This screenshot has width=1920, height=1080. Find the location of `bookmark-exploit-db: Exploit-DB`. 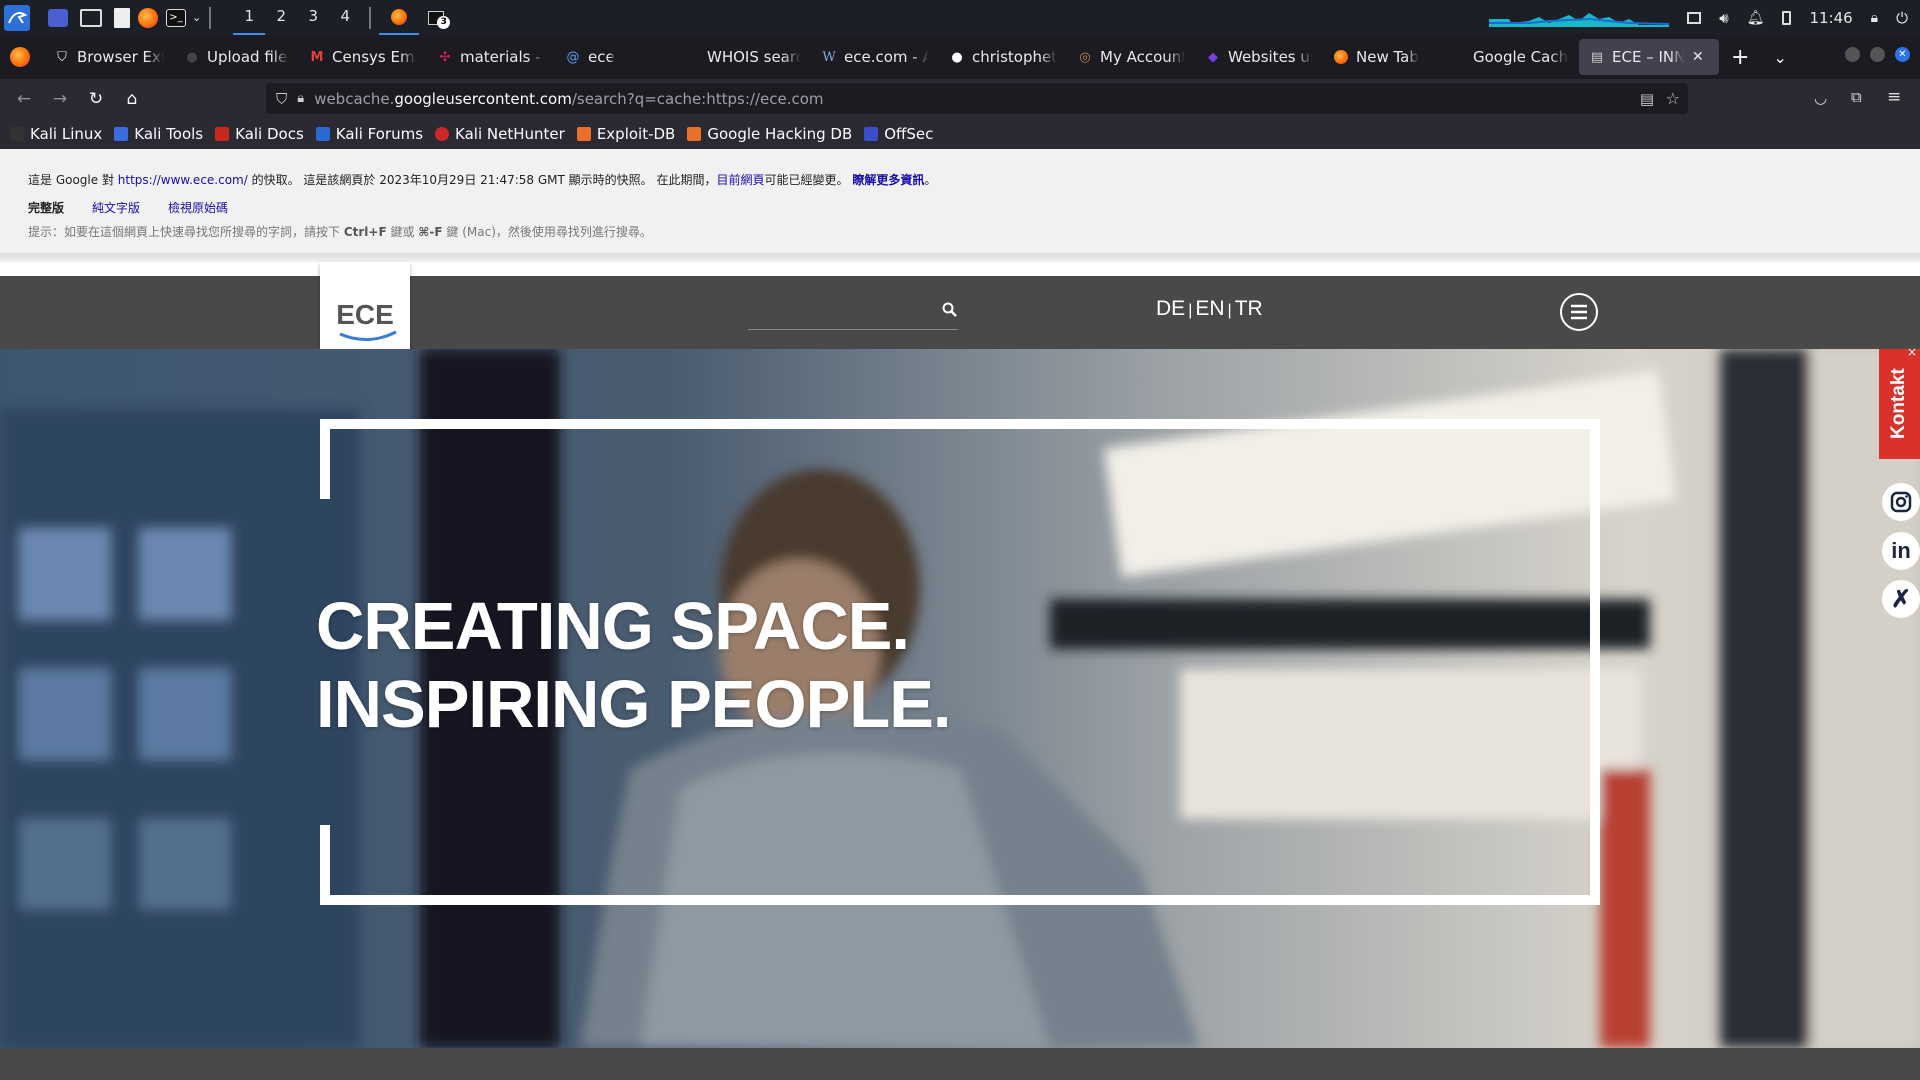

bookmark-exploit-db: Exploit-DB is located at coordinates (625, 134).